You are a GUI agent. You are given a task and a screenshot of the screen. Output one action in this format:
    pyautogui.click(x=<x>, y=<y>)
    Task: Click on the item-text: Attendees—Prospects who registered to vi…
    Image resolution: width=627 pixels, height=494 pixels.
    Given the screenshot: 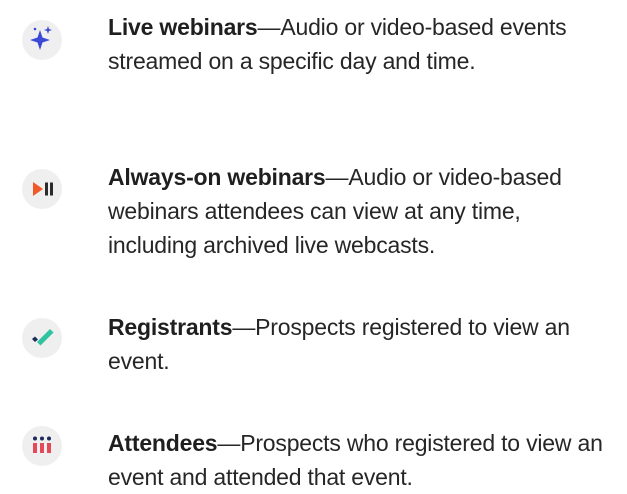 What is the action you would take?
    pyautogui.click(x=360, y=460)
    